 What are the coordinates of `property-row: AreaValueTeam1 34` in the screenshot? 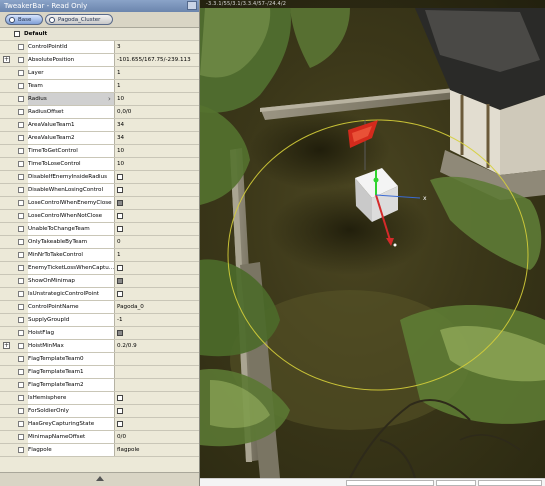 It's located at (99, 125).